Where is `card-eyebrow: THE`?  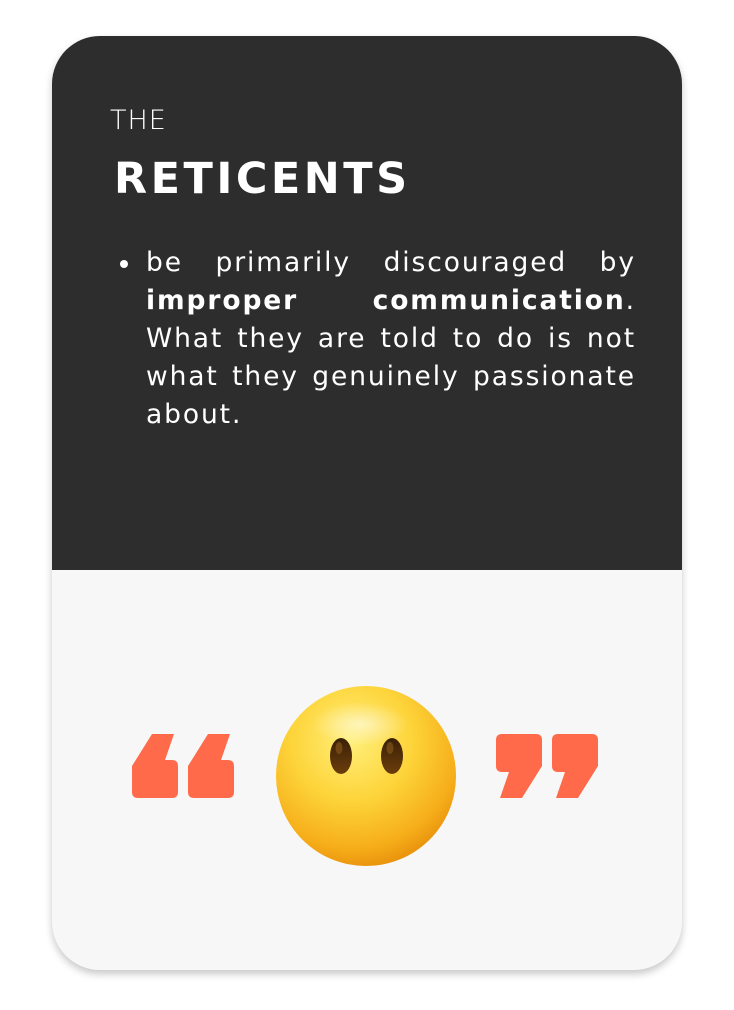 card-eyebrow: THE is located at coordinates (138, 120).